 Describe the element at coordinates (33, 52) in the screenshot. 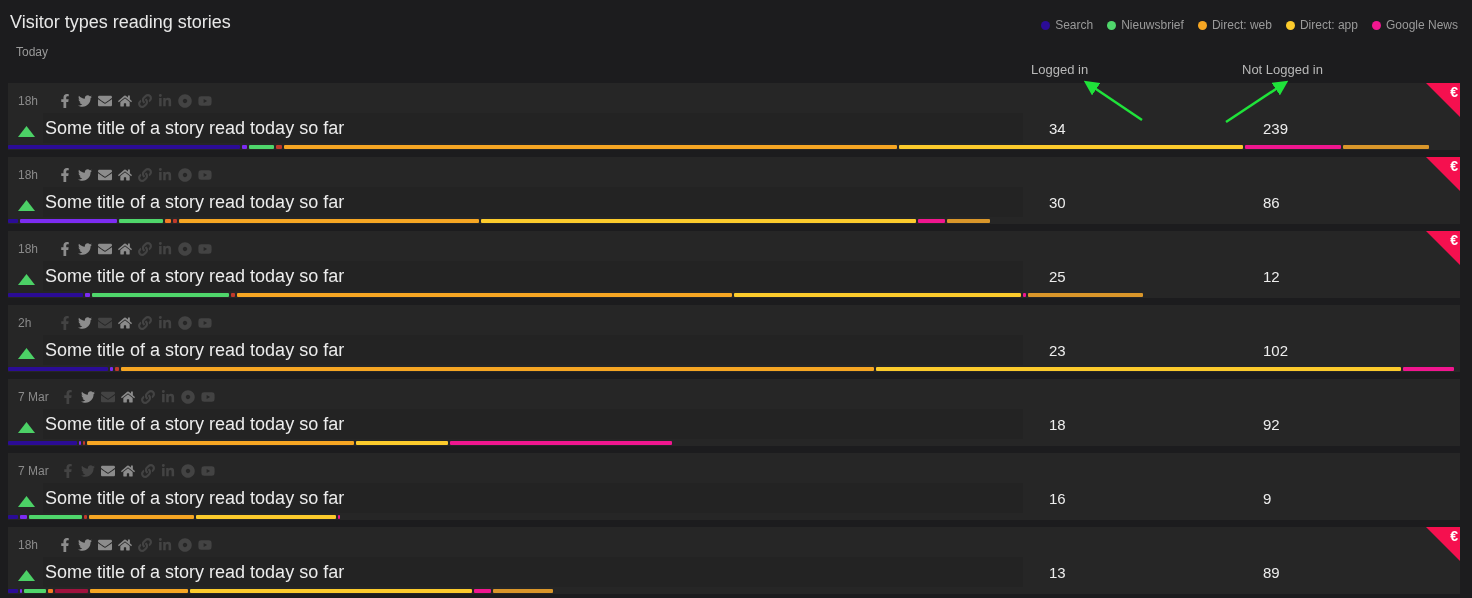

I see `period-label: Today` at that location.